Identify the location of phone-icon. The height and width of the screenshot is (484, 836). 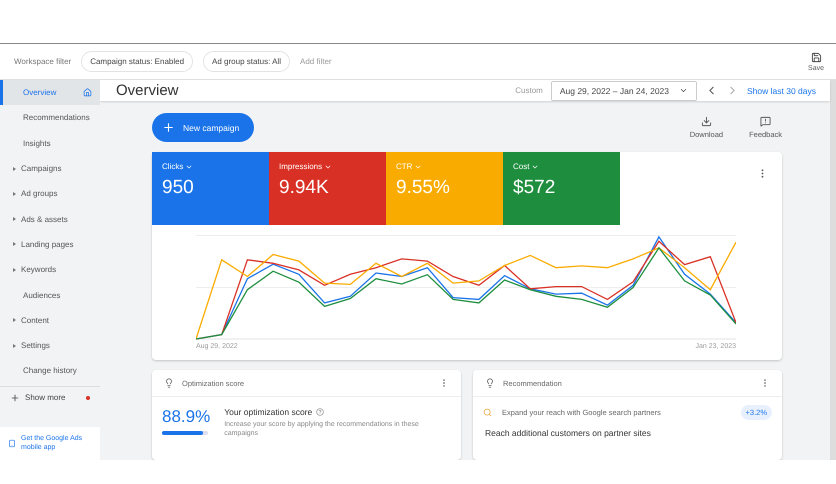
(12, 443).